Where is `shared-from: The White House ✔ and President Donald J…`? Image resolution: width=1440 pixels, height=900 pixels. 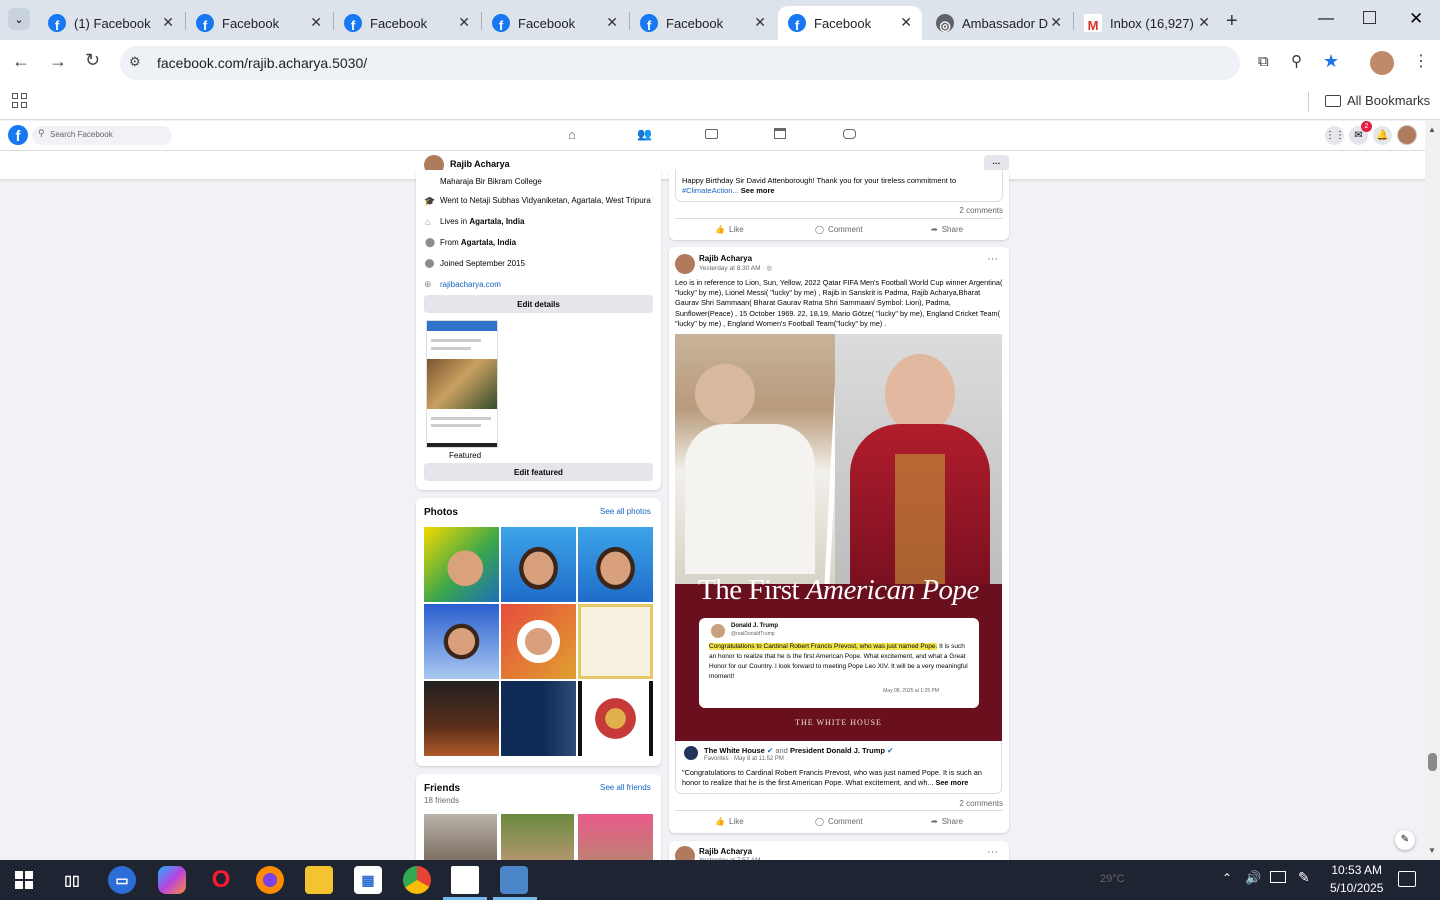
shared-from: The White House ✔ and President Donald J… is located at coordinates (798, 750).